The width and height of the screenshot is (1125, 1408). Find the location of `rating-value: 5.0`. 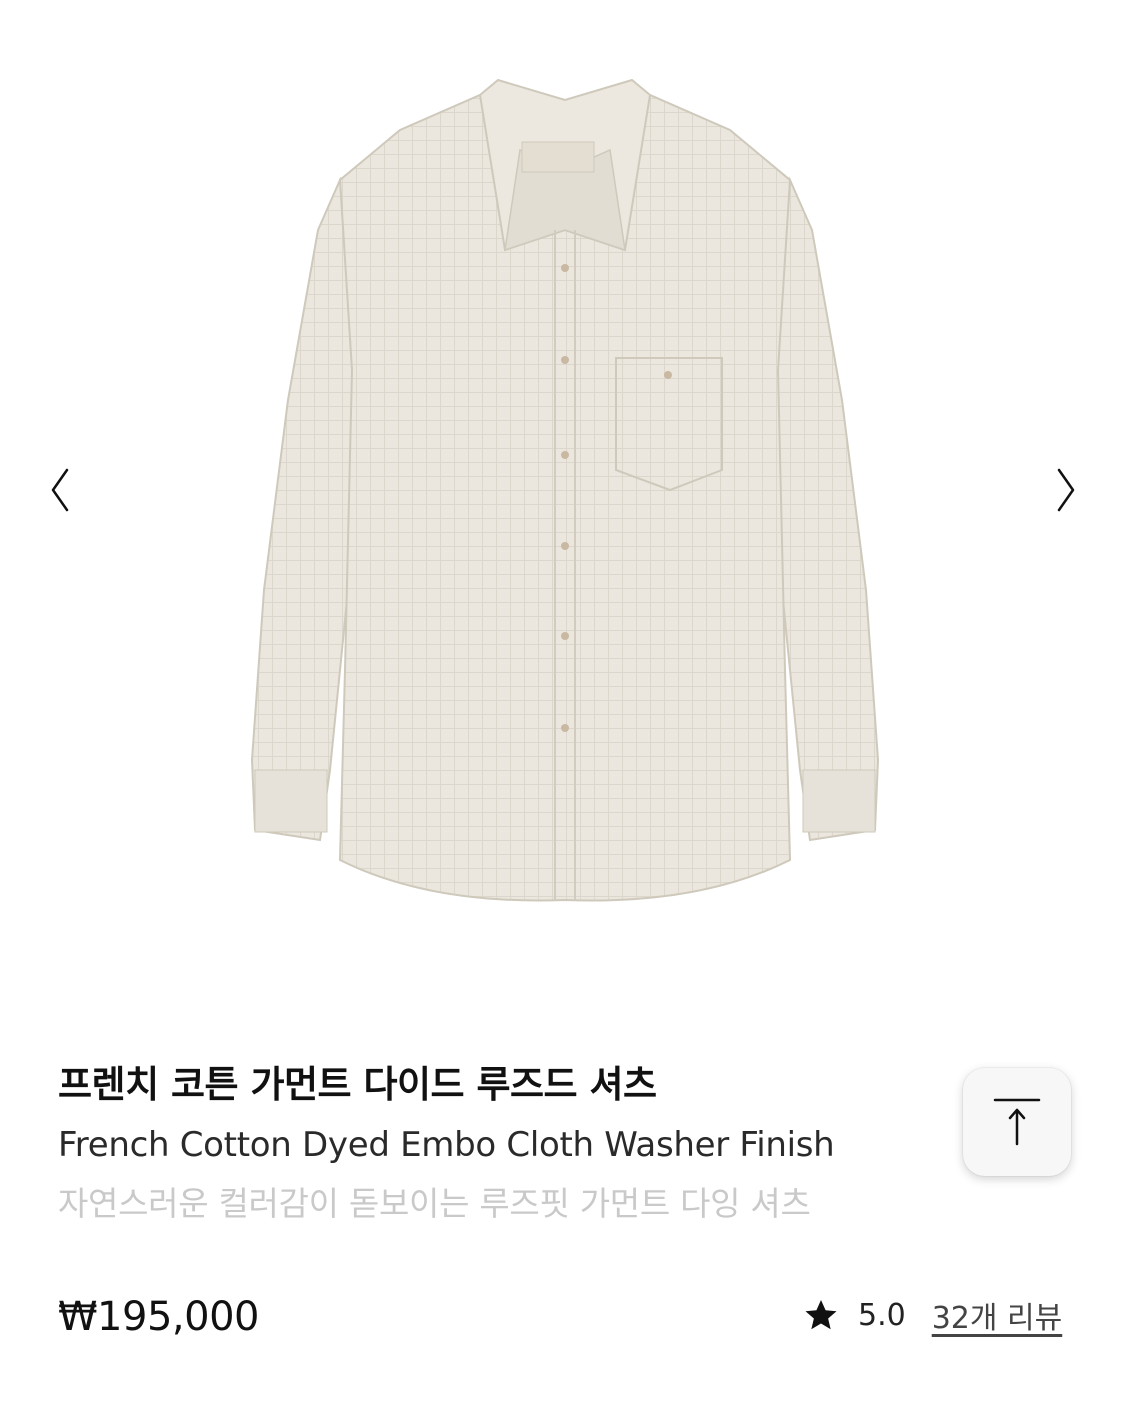

rating-value: 5.0 is located at coordinates (882, 1315).